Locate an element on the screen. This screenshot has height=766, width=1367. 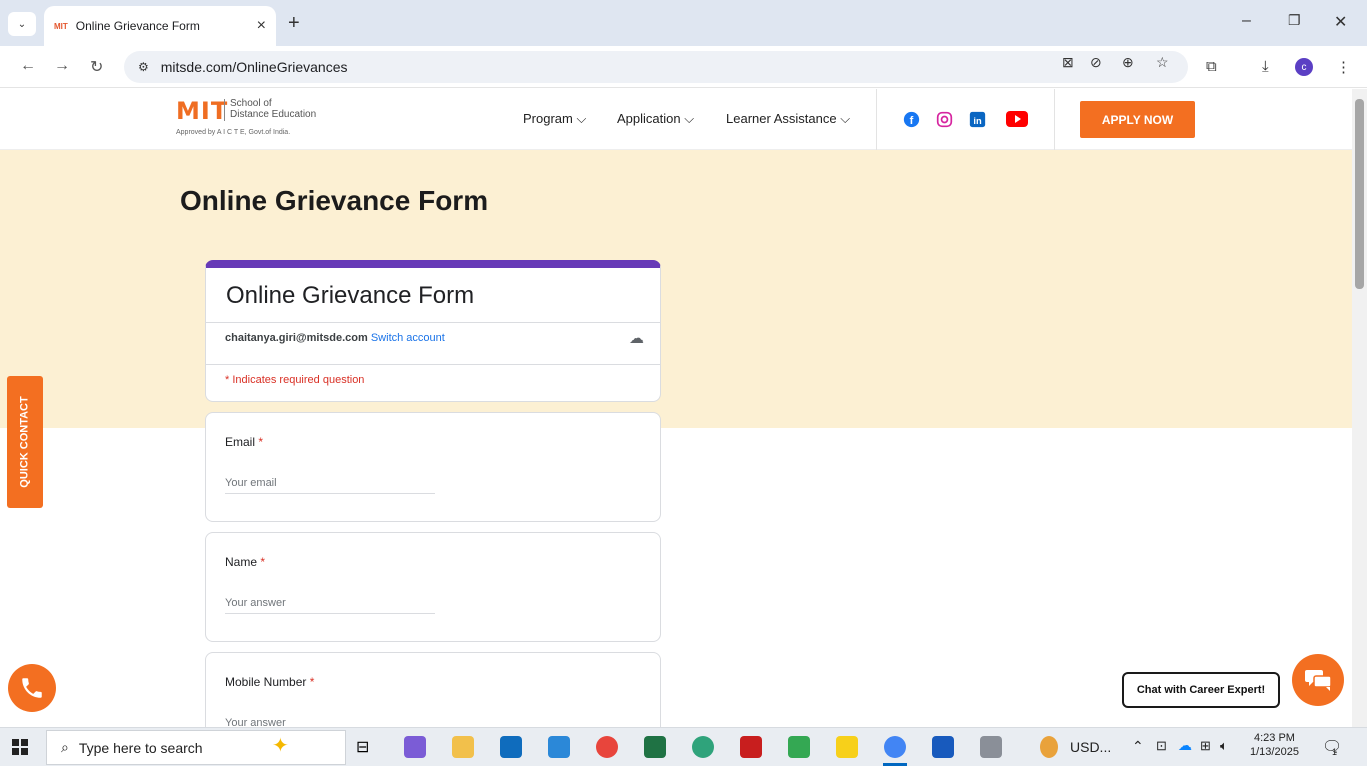
clock-time: 4:23 PM is located at coordinates (1274, 738).